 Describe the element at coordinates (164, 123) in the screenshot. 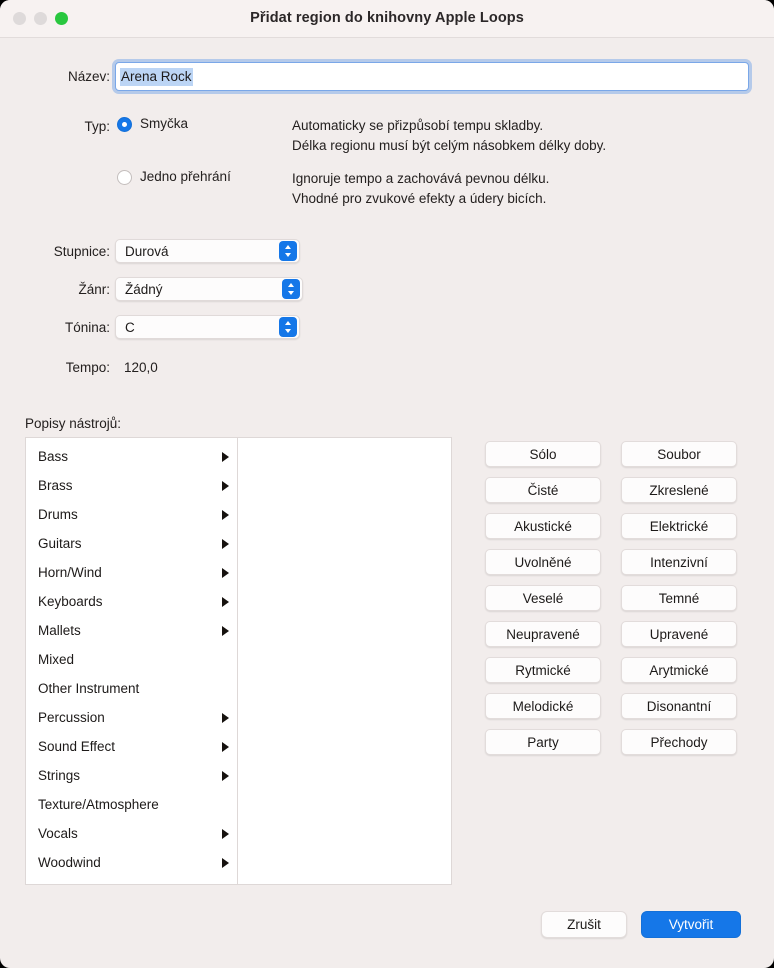

I see `radio-option-loop-label: Smyčka` at that location.